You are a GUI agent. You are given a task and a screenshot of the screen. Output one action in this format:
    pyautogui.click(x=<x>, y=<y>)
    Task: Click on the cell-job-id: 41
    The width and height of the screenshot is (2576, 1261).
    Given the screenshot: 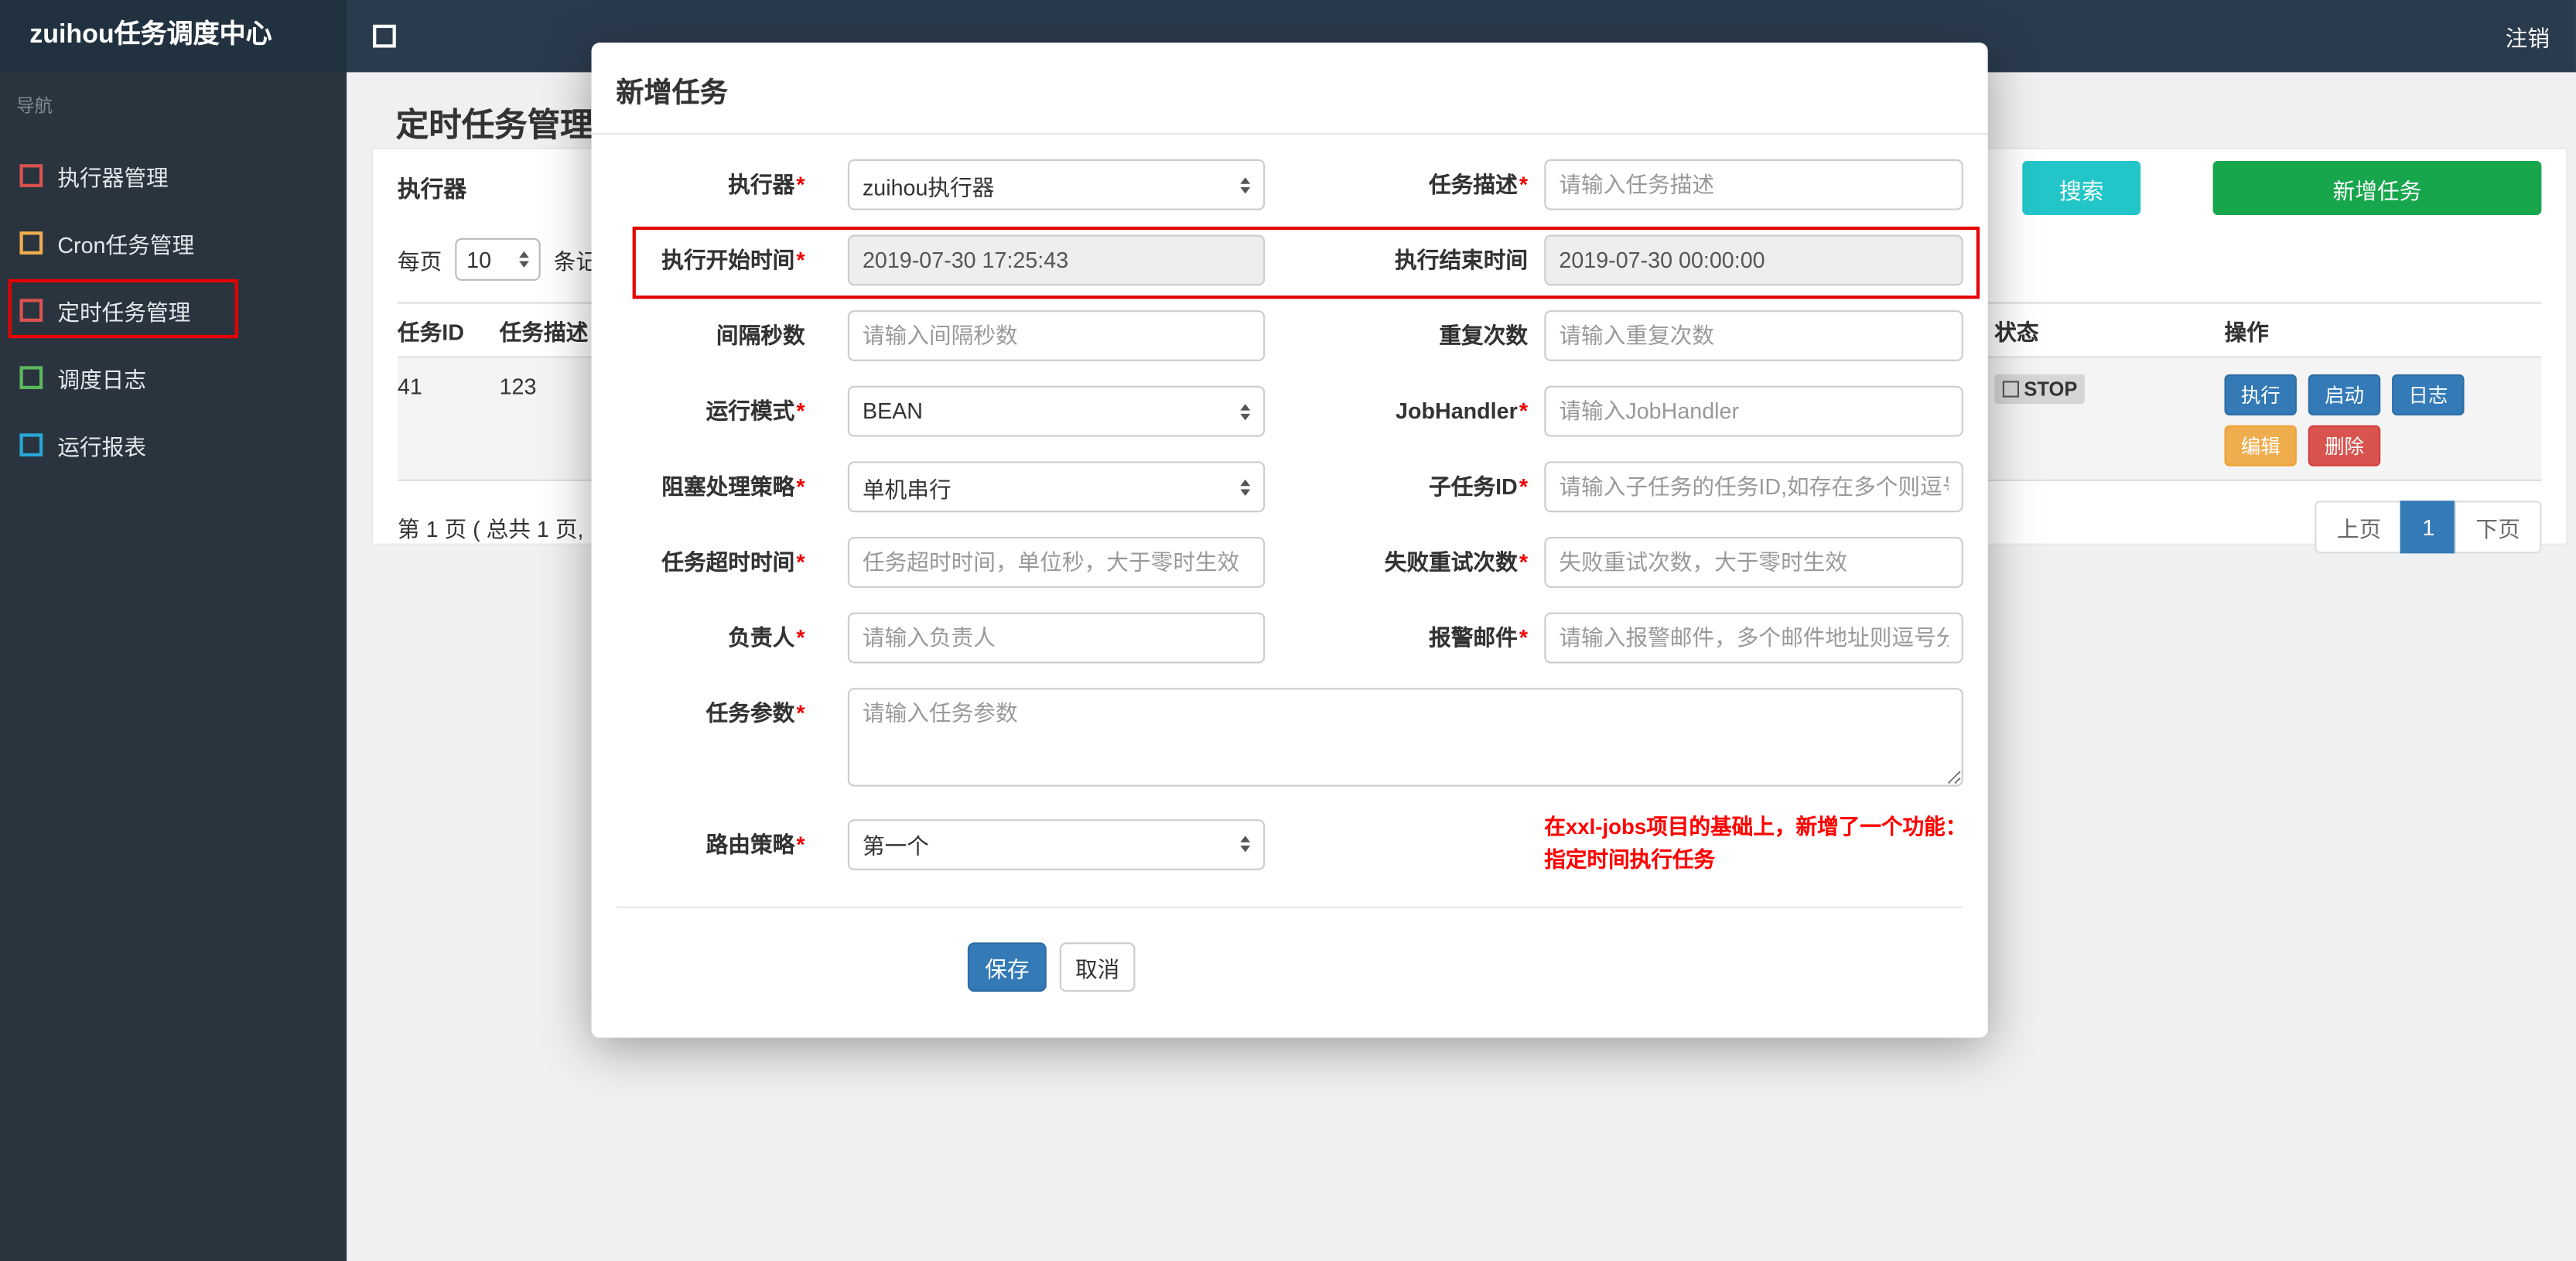 What is the action you would take?
    pyautogui.click(x=409, y=386)
    